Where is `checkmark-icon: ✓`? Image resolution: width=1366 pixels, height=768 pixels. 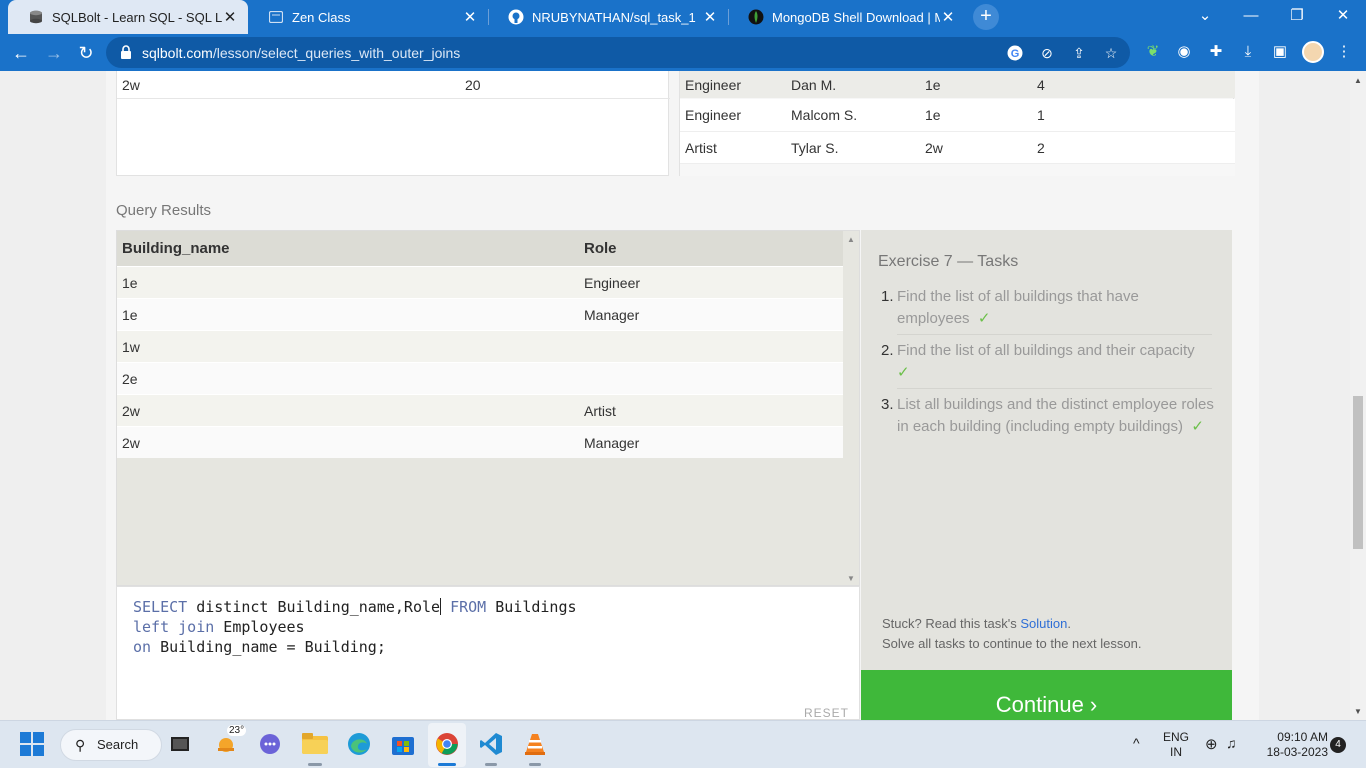 checkmark-icon: ✓ is located at coordinates (984, 318).